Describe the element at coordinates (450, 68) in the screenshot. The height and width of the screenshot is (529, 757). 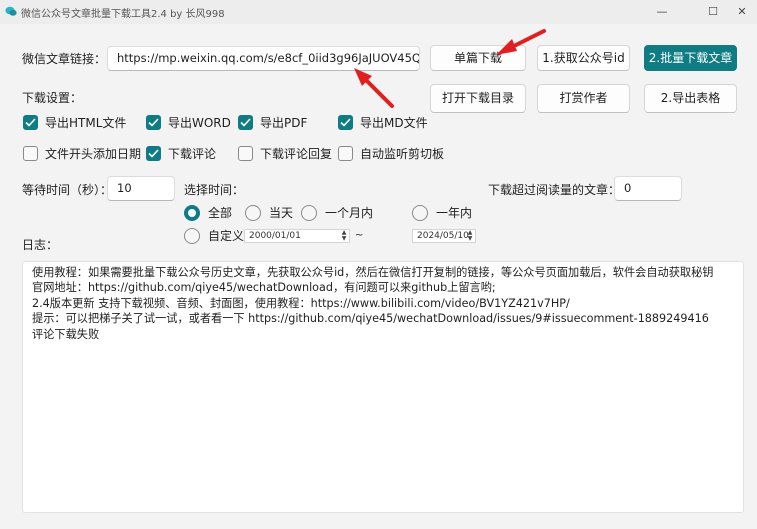
I see `annotation-arrows` at that location.